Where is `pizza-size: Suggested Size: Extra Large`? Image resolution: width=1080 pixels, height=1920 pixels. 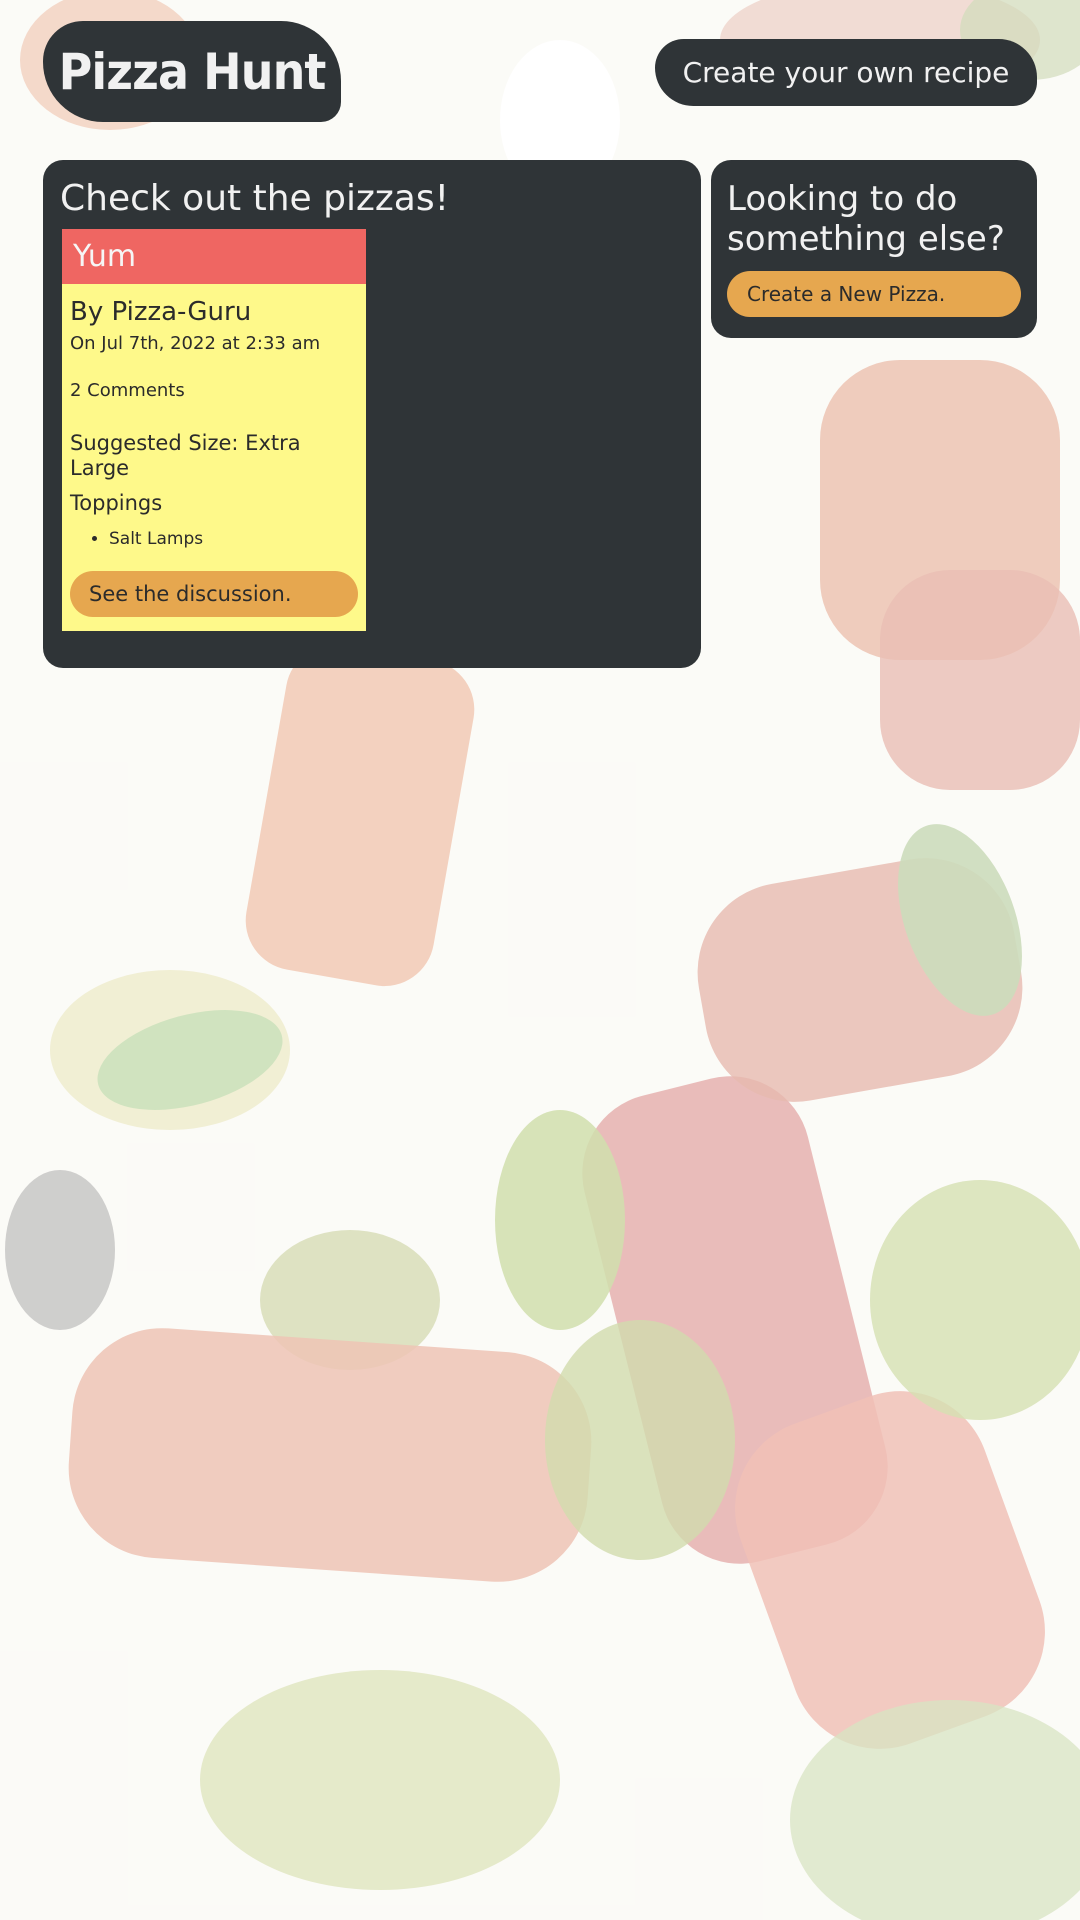 pizza-size: Suggested Size: Extra Large is located at coordinates (185, 455).